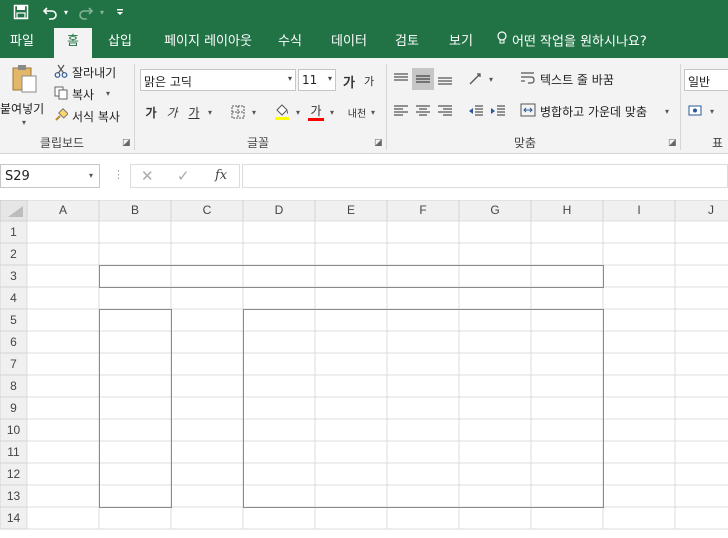 This screenshot has height=538, width=728. I want to click on accounting-format-button, so click(696, 111).